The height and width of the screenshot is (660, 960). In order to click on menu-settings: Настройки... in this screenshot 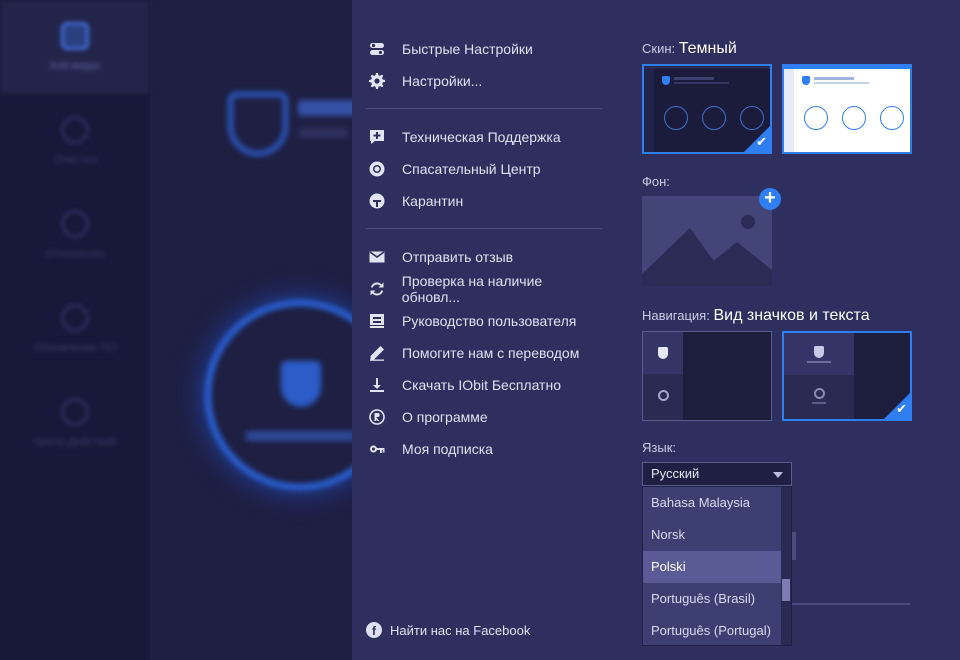, I will do `click(484, 81)`.